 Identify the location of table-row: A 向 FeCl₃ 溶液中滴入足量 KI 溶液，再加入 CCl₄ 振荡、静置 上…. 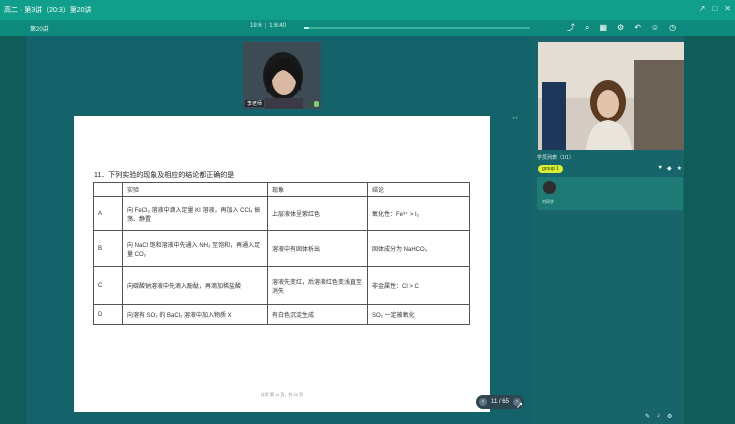
(281, 213).